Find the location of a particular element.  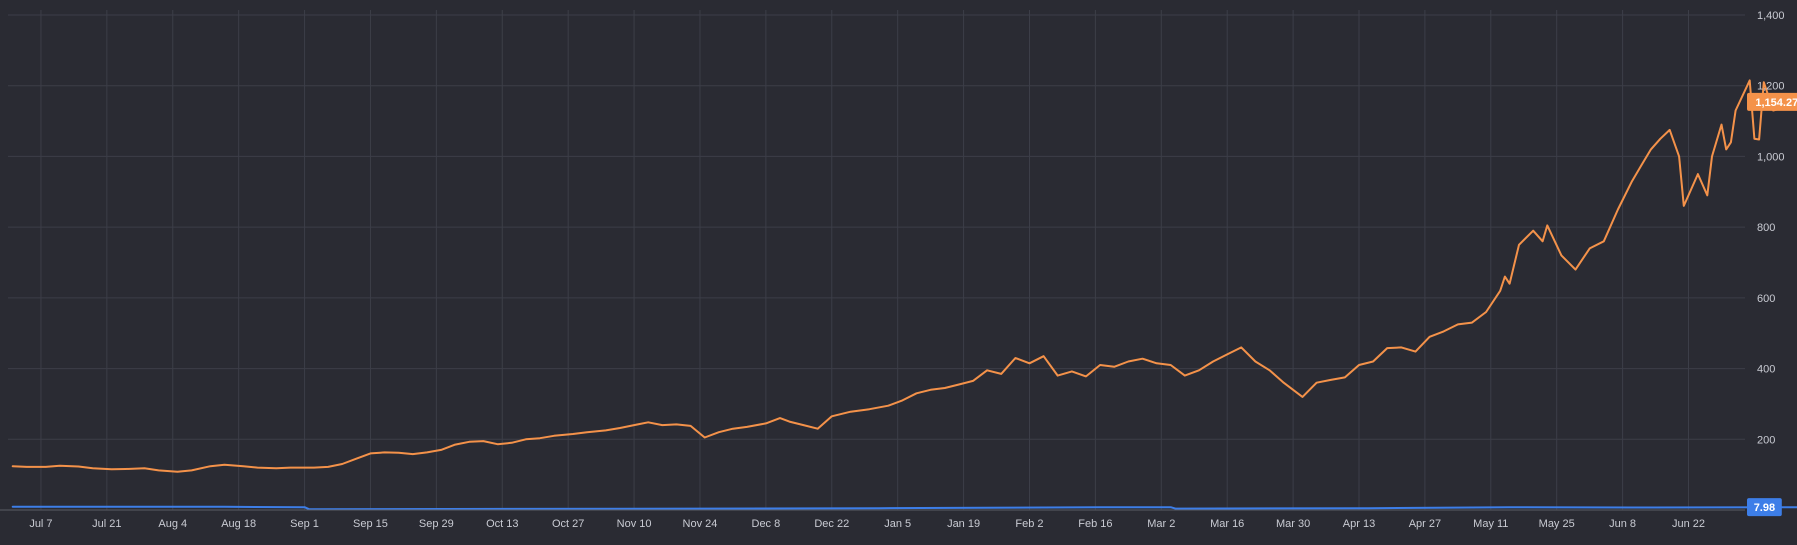

x-tick-label: Oct 27 is located at coordinates (568, 524).